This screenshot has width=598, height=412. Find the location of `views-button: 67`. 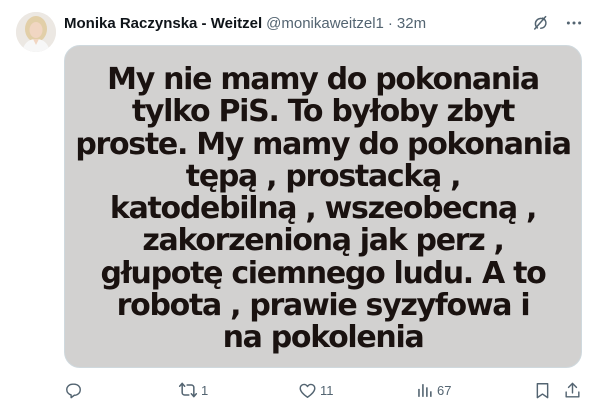

views-button: 67 is located at coordinates (433, 390).